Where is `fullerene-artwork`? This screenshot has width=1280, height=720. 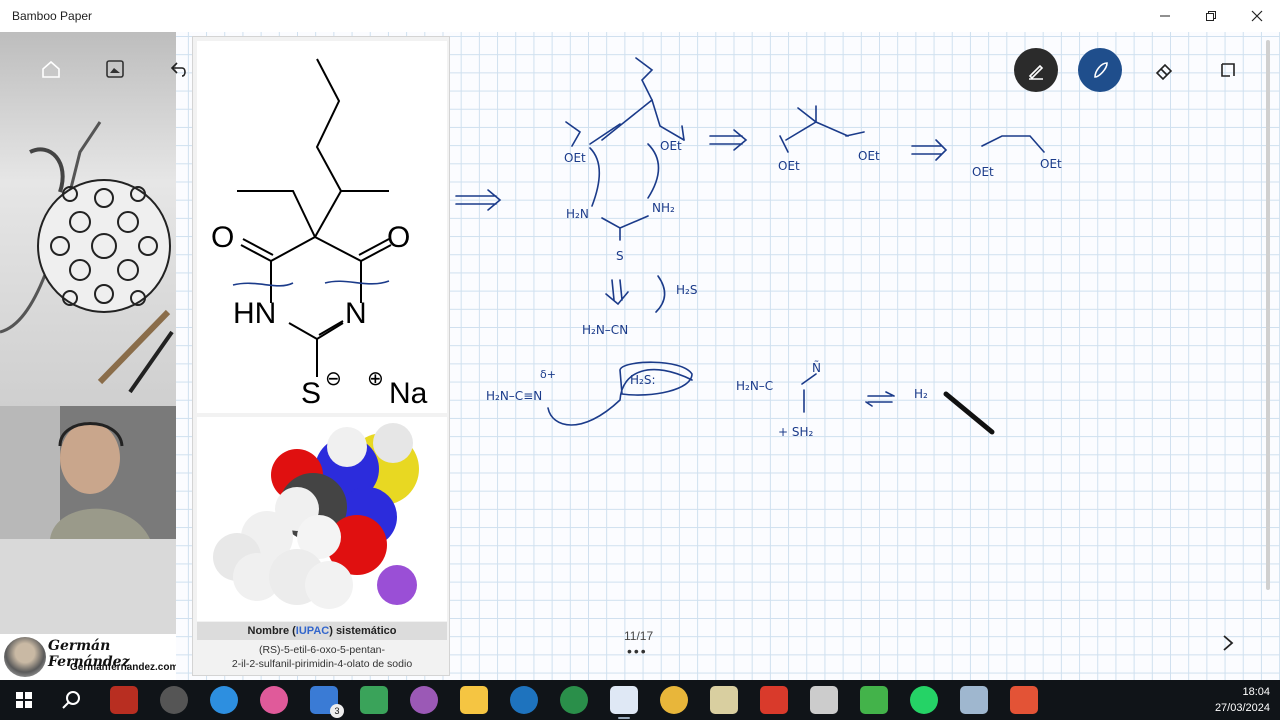 fullerene-artwork is located at coordinates (88, 219).